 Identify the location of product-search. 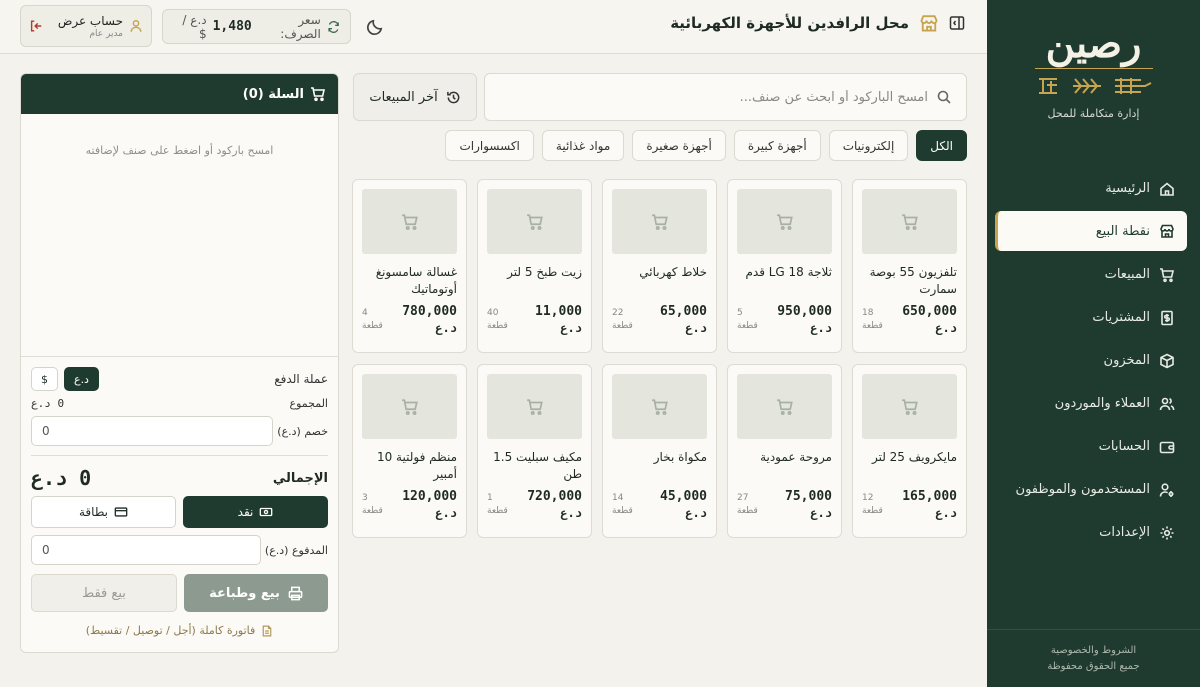
(725, 97).